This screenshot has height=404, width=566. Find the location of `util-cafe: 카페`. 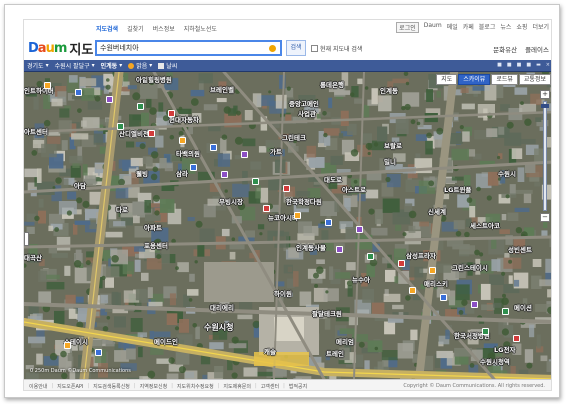

util-cafe: 카페 is located at coordinates (468, 27).